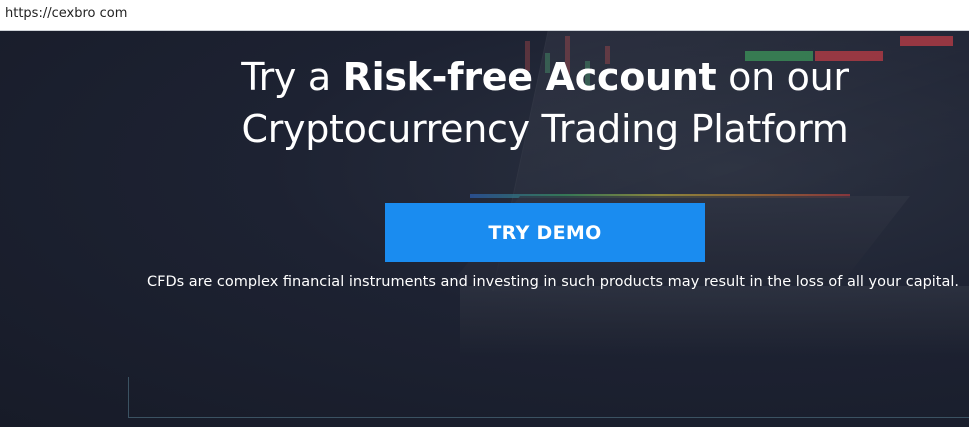 This screenshot has height=427, width=969. I want to click on laptop-base-decoration, so click(714, 321).